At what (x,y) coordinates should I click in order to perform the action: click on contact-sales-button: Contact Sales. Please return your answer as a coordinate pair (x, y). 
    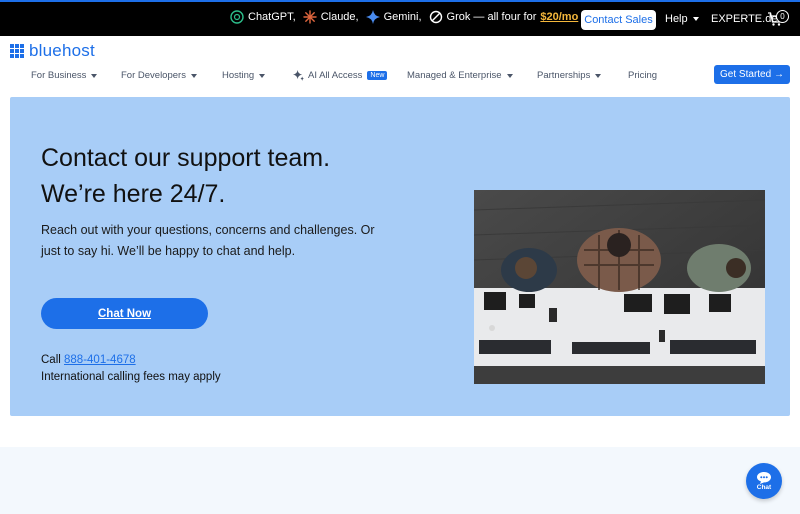
    Looking at the image, I should click on (618, 20).